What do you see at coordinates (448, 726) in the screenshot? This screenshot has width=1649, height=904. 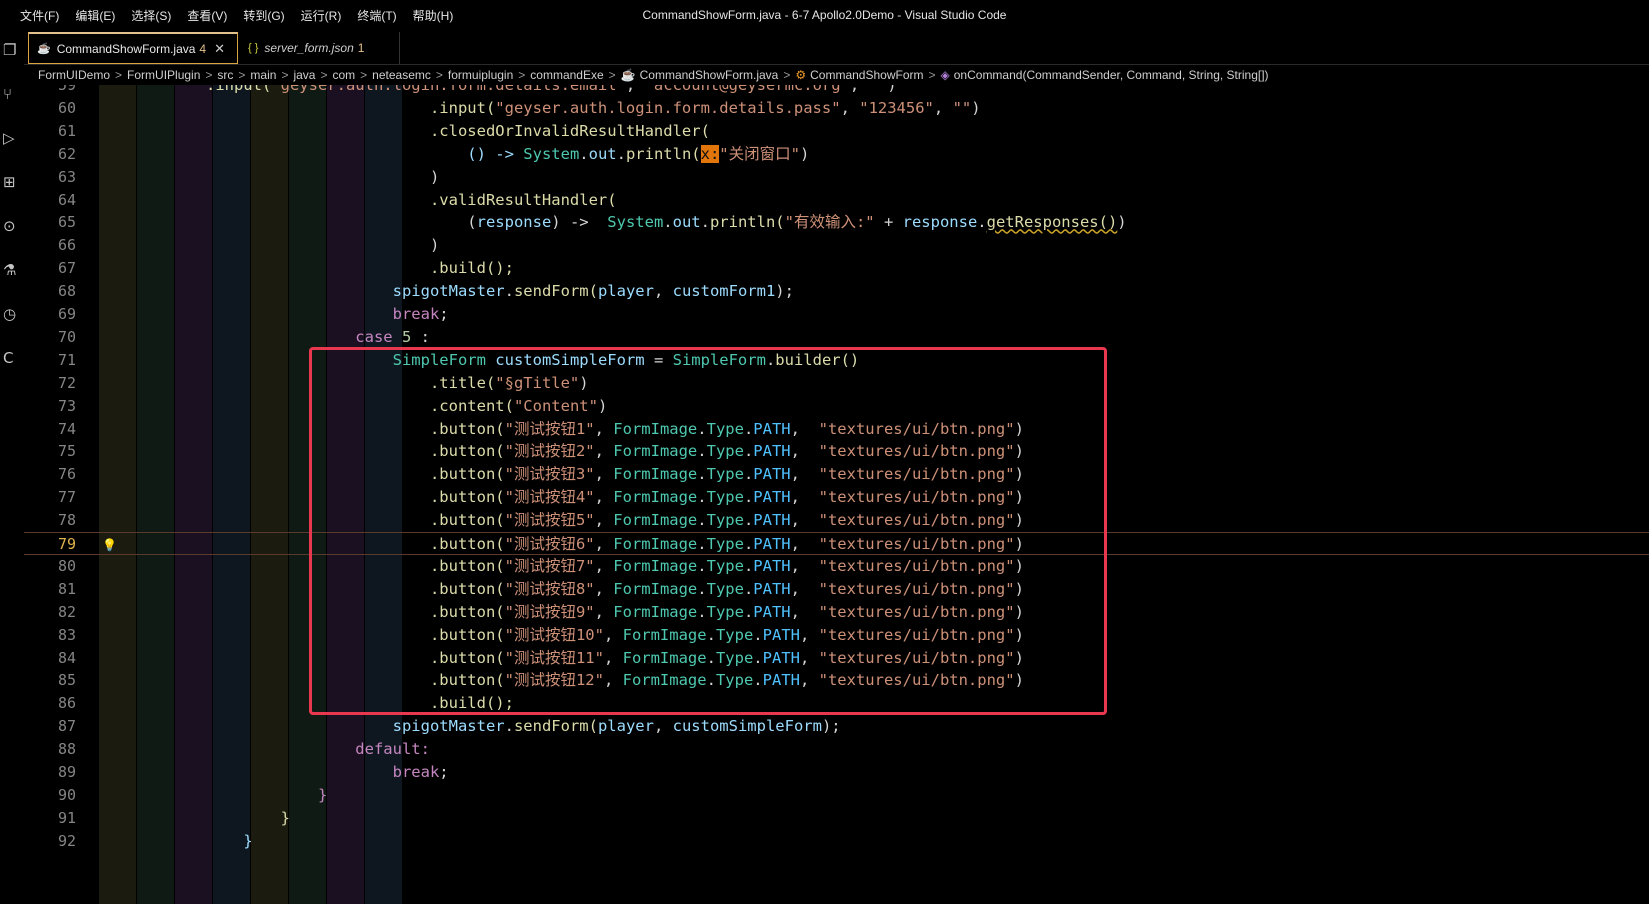 I see `code-token: spigotMaster` at bounding box center [448, 726].